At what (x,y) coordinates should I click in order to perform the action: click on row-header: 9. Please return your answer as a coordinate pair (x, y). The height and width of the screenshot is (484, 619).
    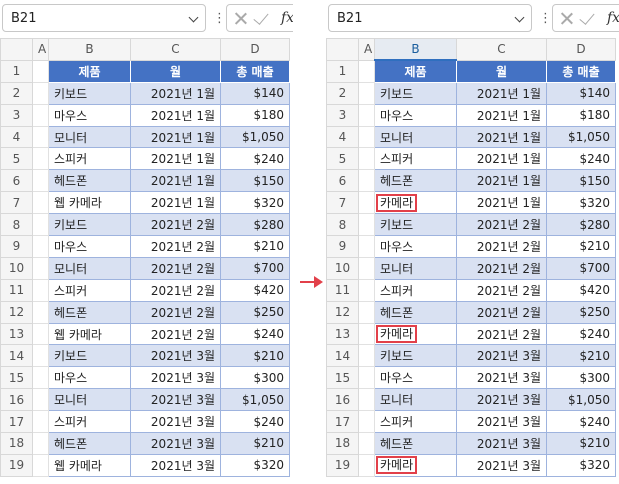
    Looking at the image, I should click on (342, 246).